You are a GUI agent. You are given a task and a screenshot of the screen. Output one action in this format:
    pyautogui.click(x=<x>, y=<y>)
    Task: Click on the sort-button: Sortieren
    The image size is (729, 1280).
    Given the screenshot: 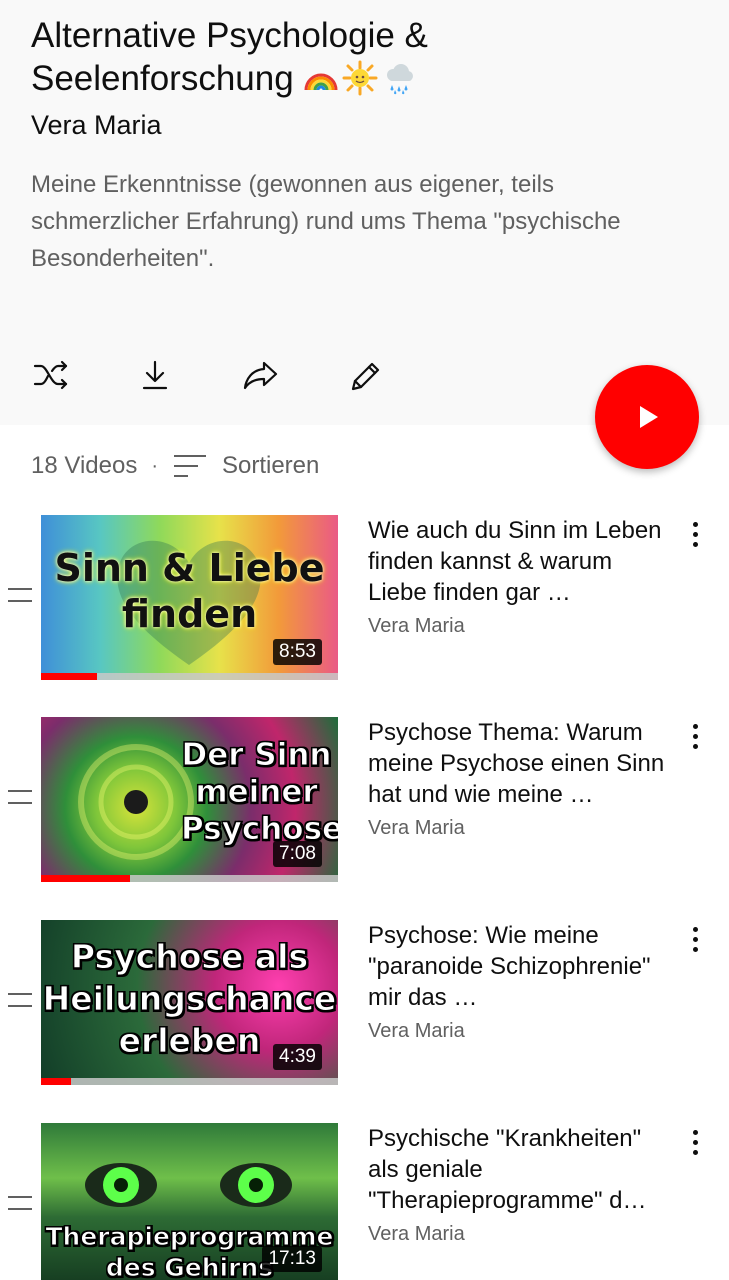 What is the action you would take?
    pyautogui.click(x=270, y=466)
    